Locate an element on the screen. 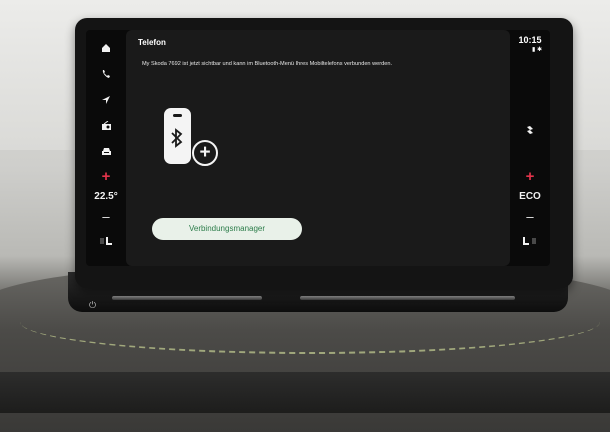 Image resolution: width=610 pixels, height=432 pixels. right-temp-down-button: – is located at coordinates (530, 217).